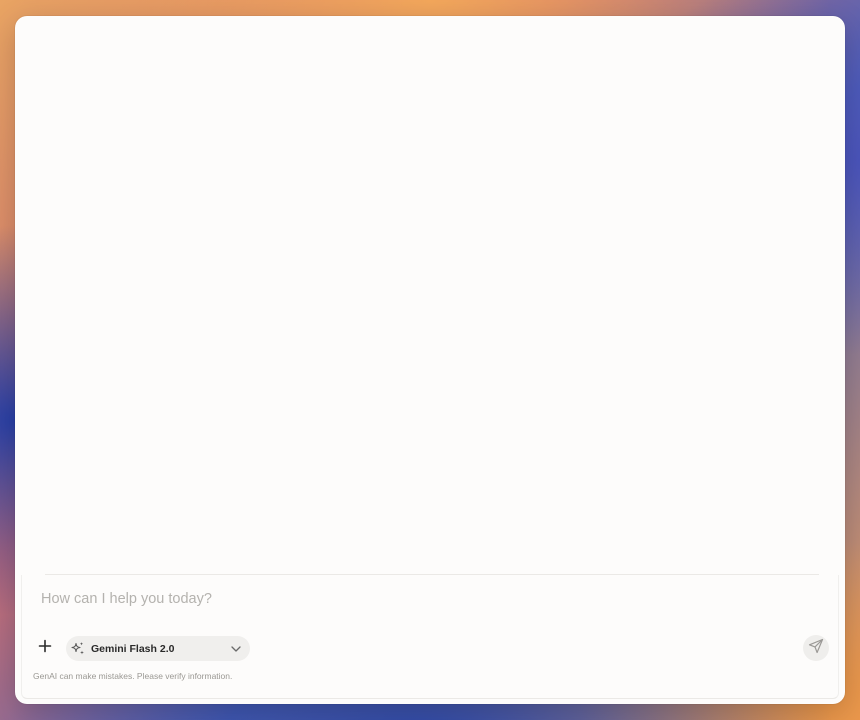  I want to click on send-button, so click(816, 648).